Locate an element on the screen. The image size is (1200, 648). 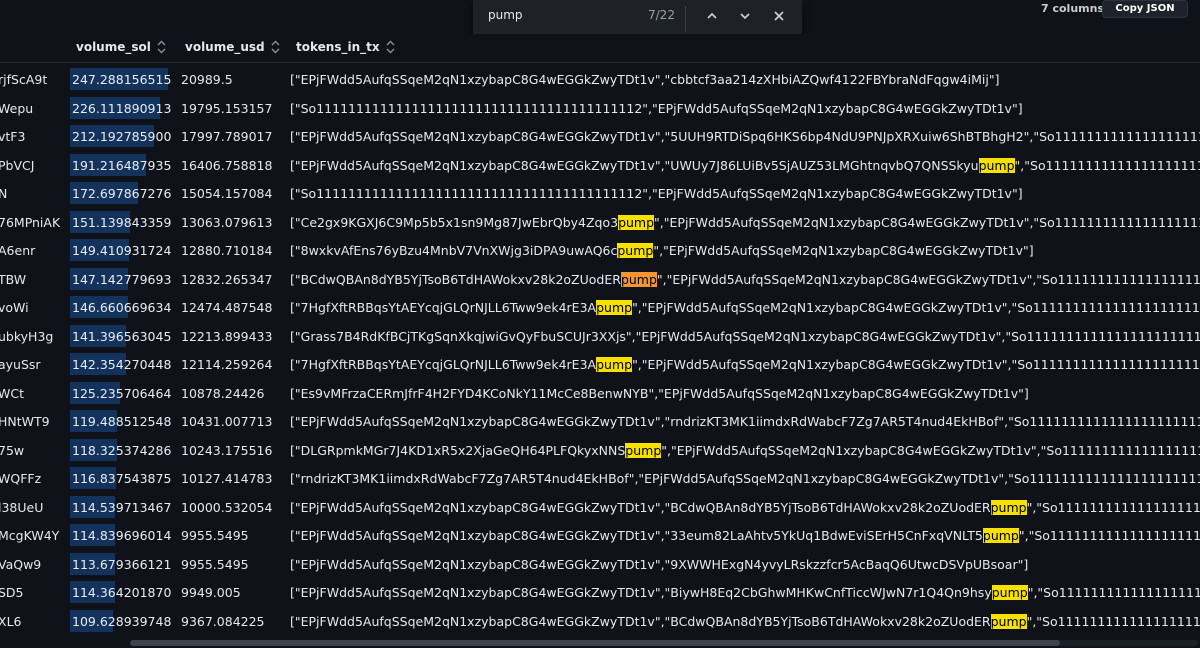
row-id-cell: SD5 is located at coordinates (12, 592).